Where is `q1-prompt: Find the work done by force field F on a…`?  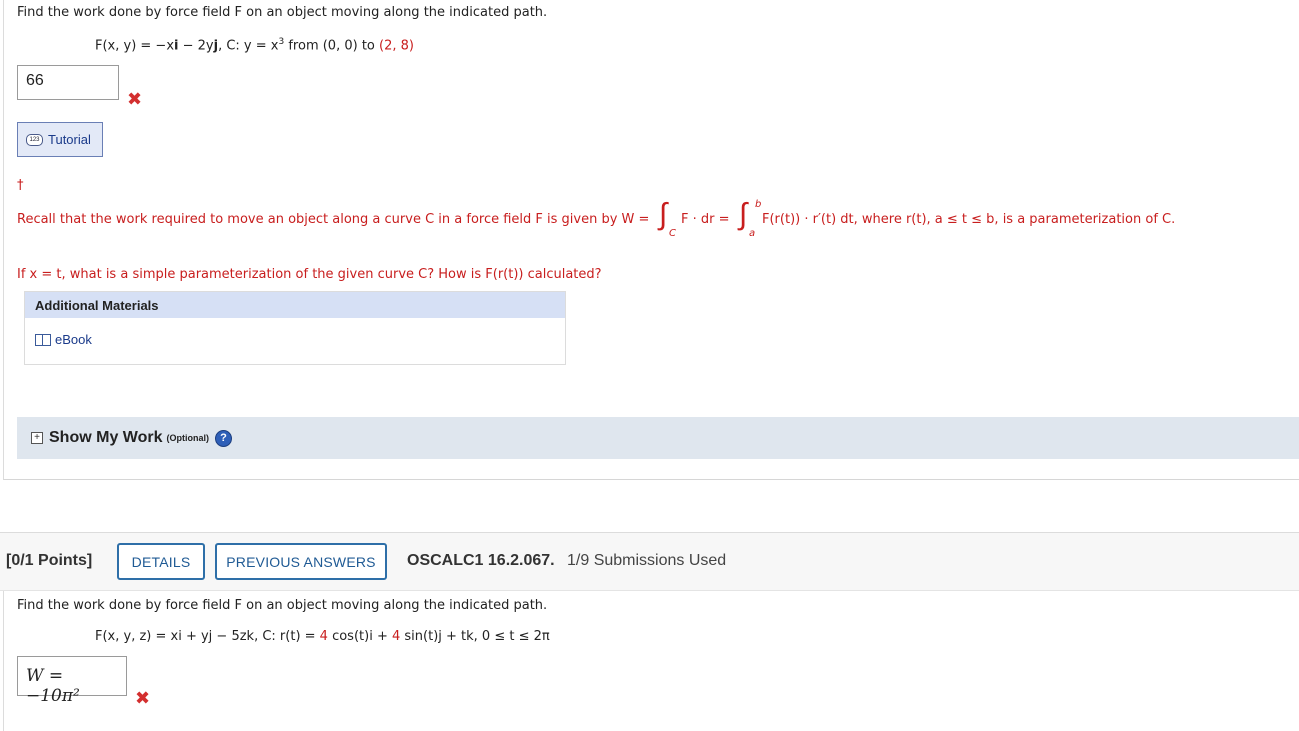
q1-prompt: Find the work done by force field F on a… is located at coordinates (282, 12).